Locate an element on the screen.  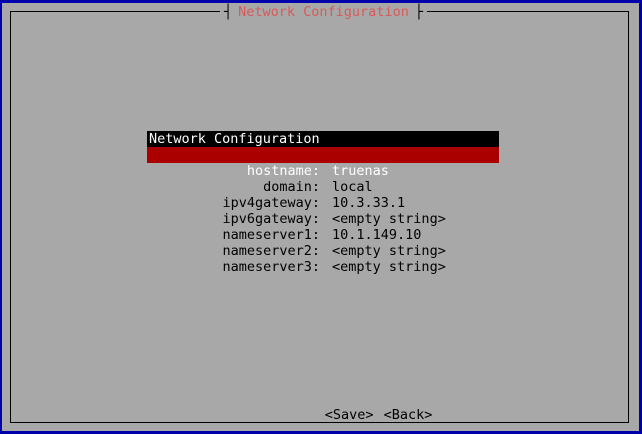
menu-item-key: domain: is located at coordinates (292, 187).